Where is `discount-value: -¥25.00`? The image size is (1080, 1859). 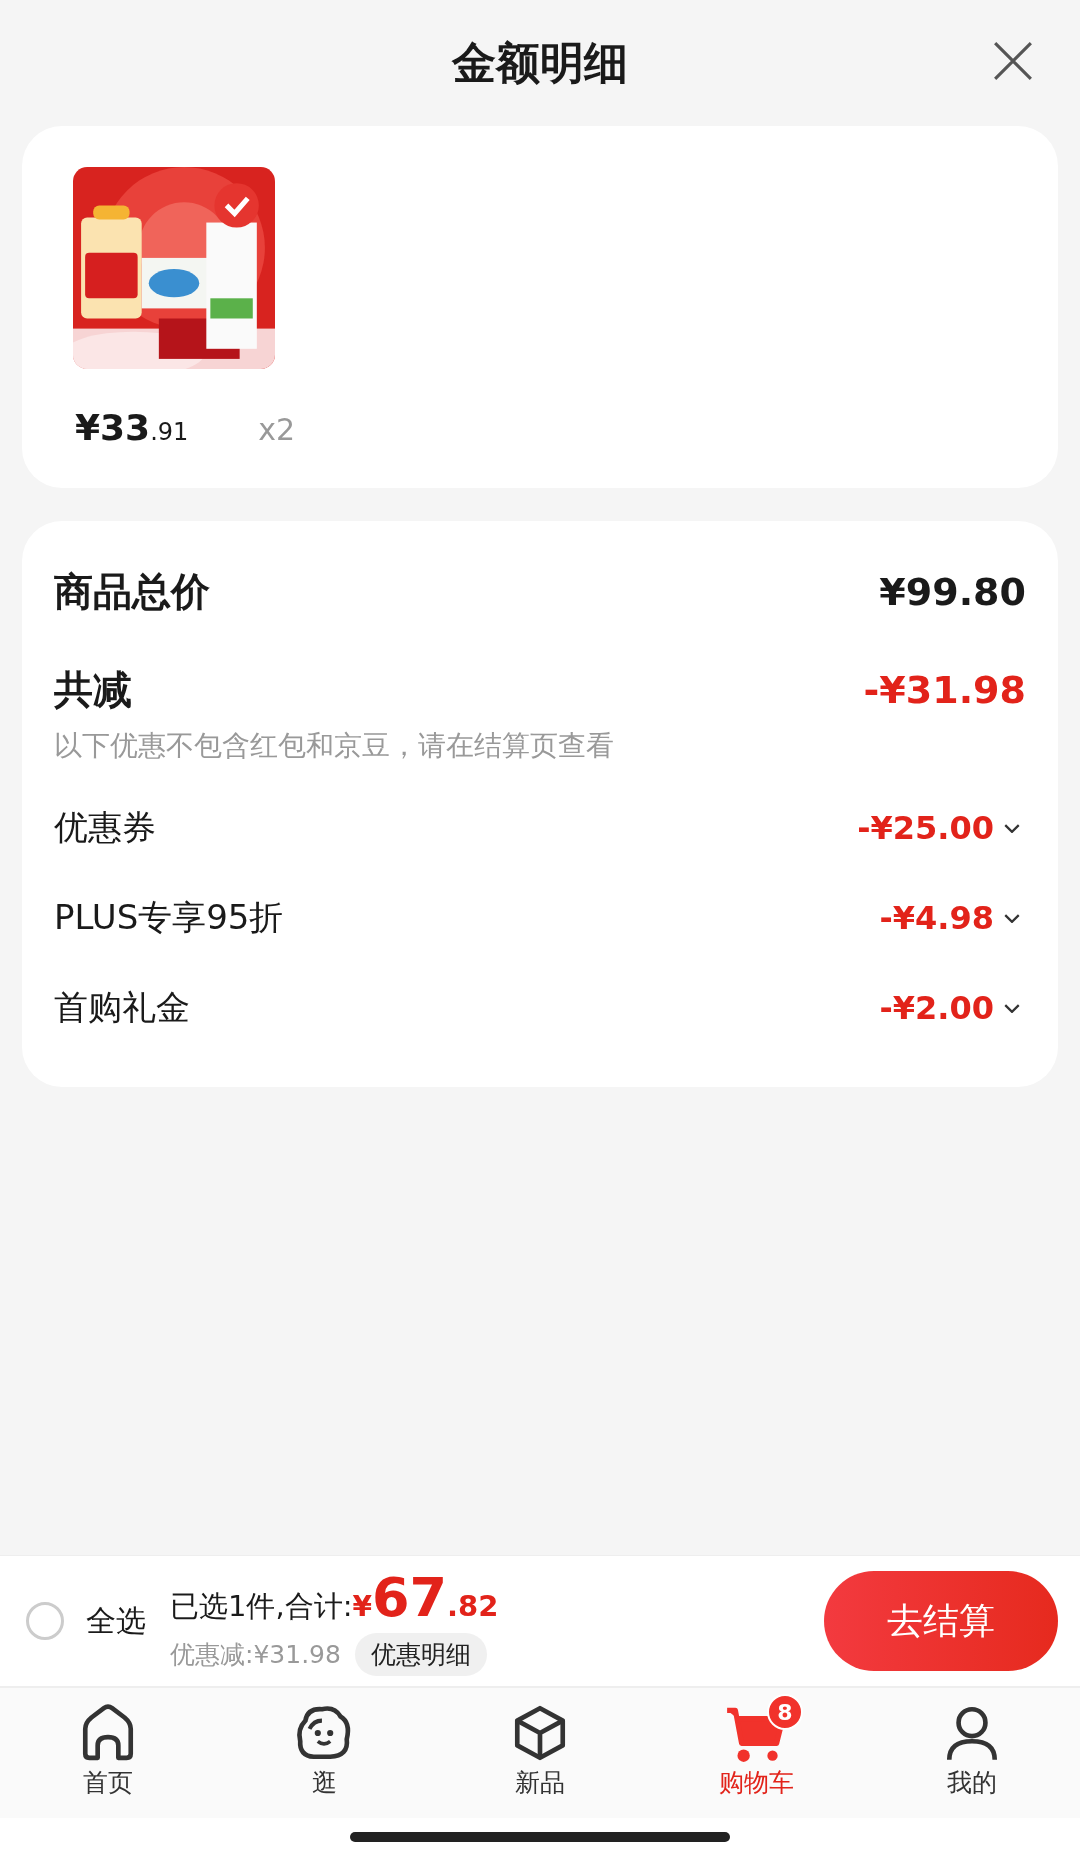 discount-value: -¥25.00 is located at coordinates (925, 828).